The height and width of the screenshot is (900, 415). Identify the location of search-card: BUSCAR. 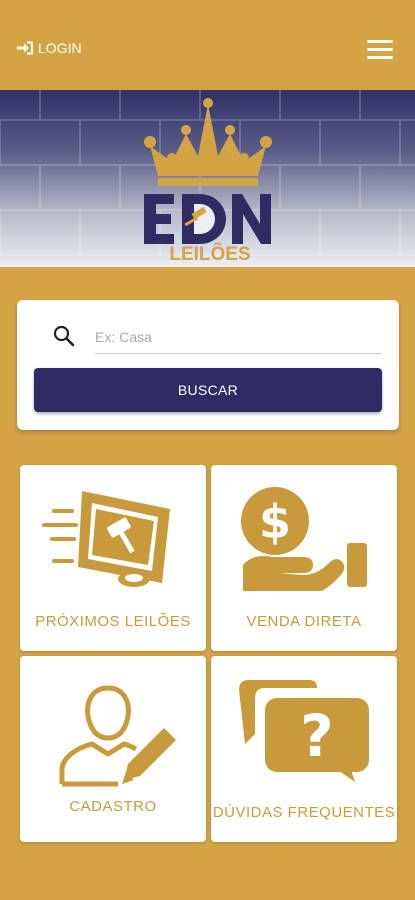
(208, 365).